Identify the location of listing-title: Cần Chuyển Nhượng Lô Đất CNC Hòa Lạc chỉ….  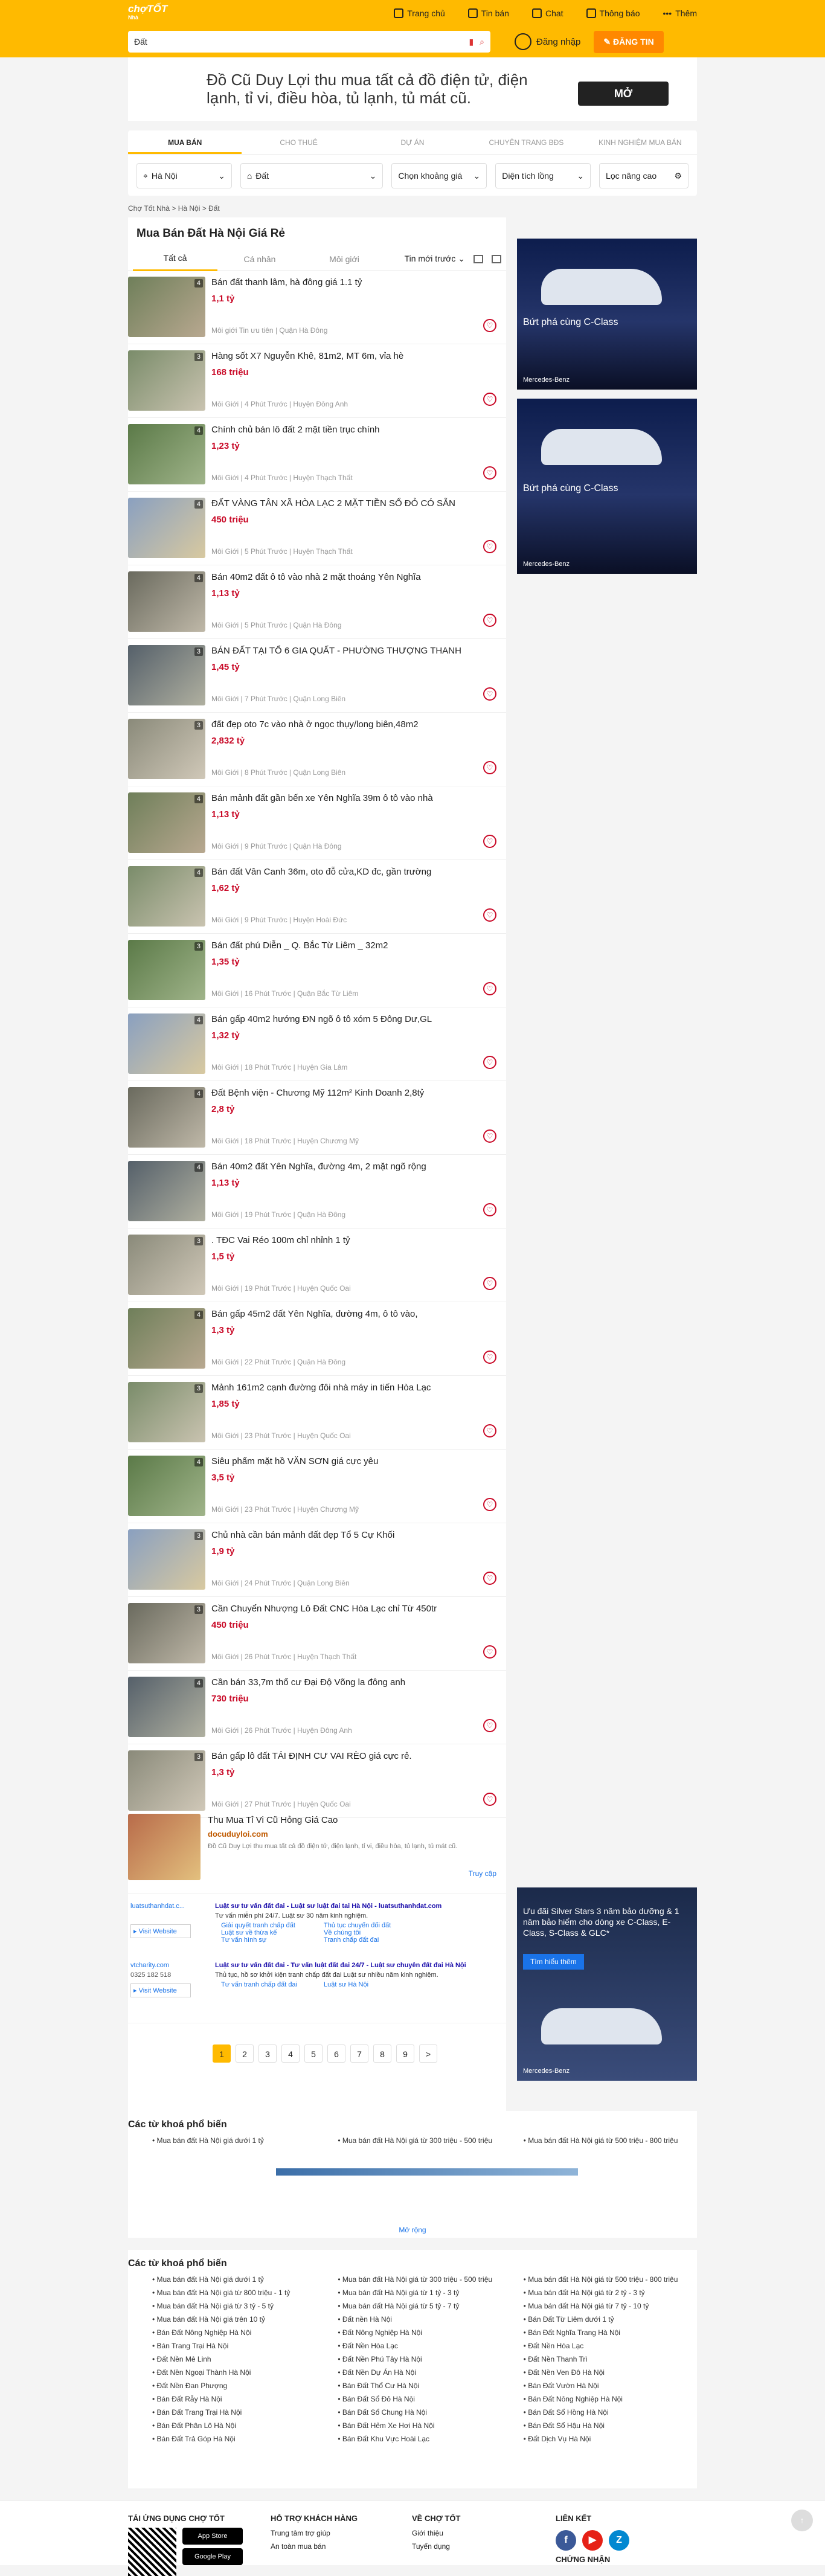
(344, 1609).